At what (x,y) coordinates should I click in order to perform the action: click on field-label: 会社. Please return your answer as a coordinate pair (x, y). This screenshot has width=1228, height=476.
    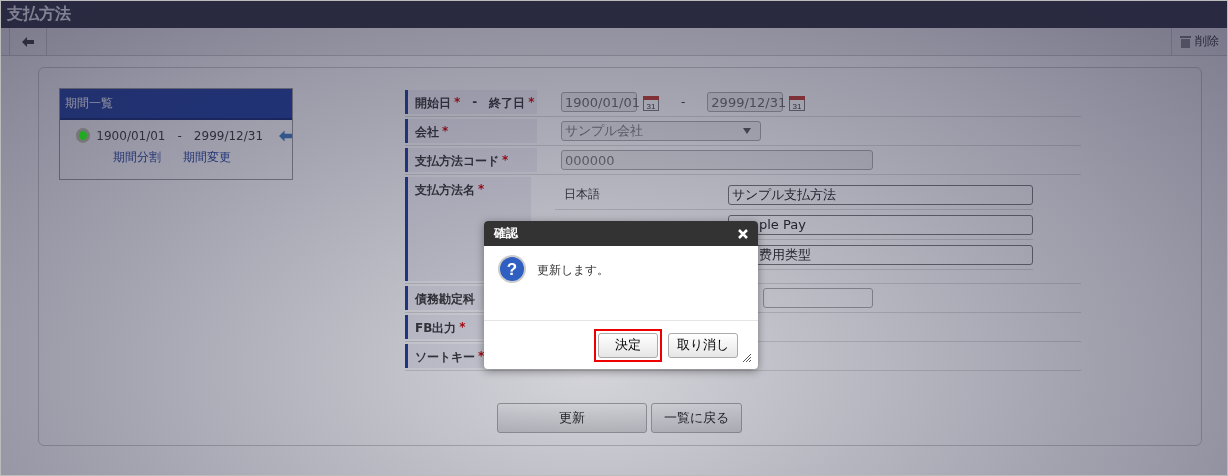
    Looking at the image, I should click on (427, 132).